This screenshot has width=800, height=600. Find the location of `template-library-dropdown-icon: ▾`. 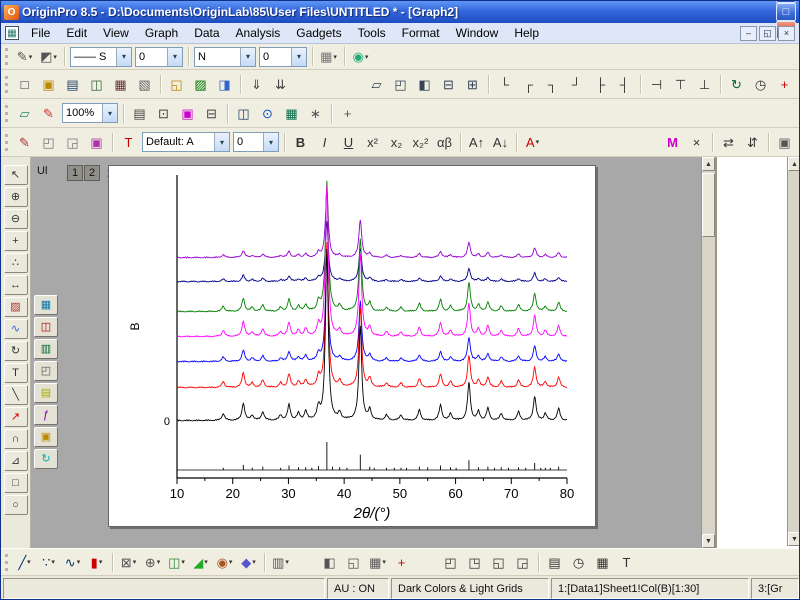

template-library-dropdown-icon: ▾ is located at coordinates (287, 562).